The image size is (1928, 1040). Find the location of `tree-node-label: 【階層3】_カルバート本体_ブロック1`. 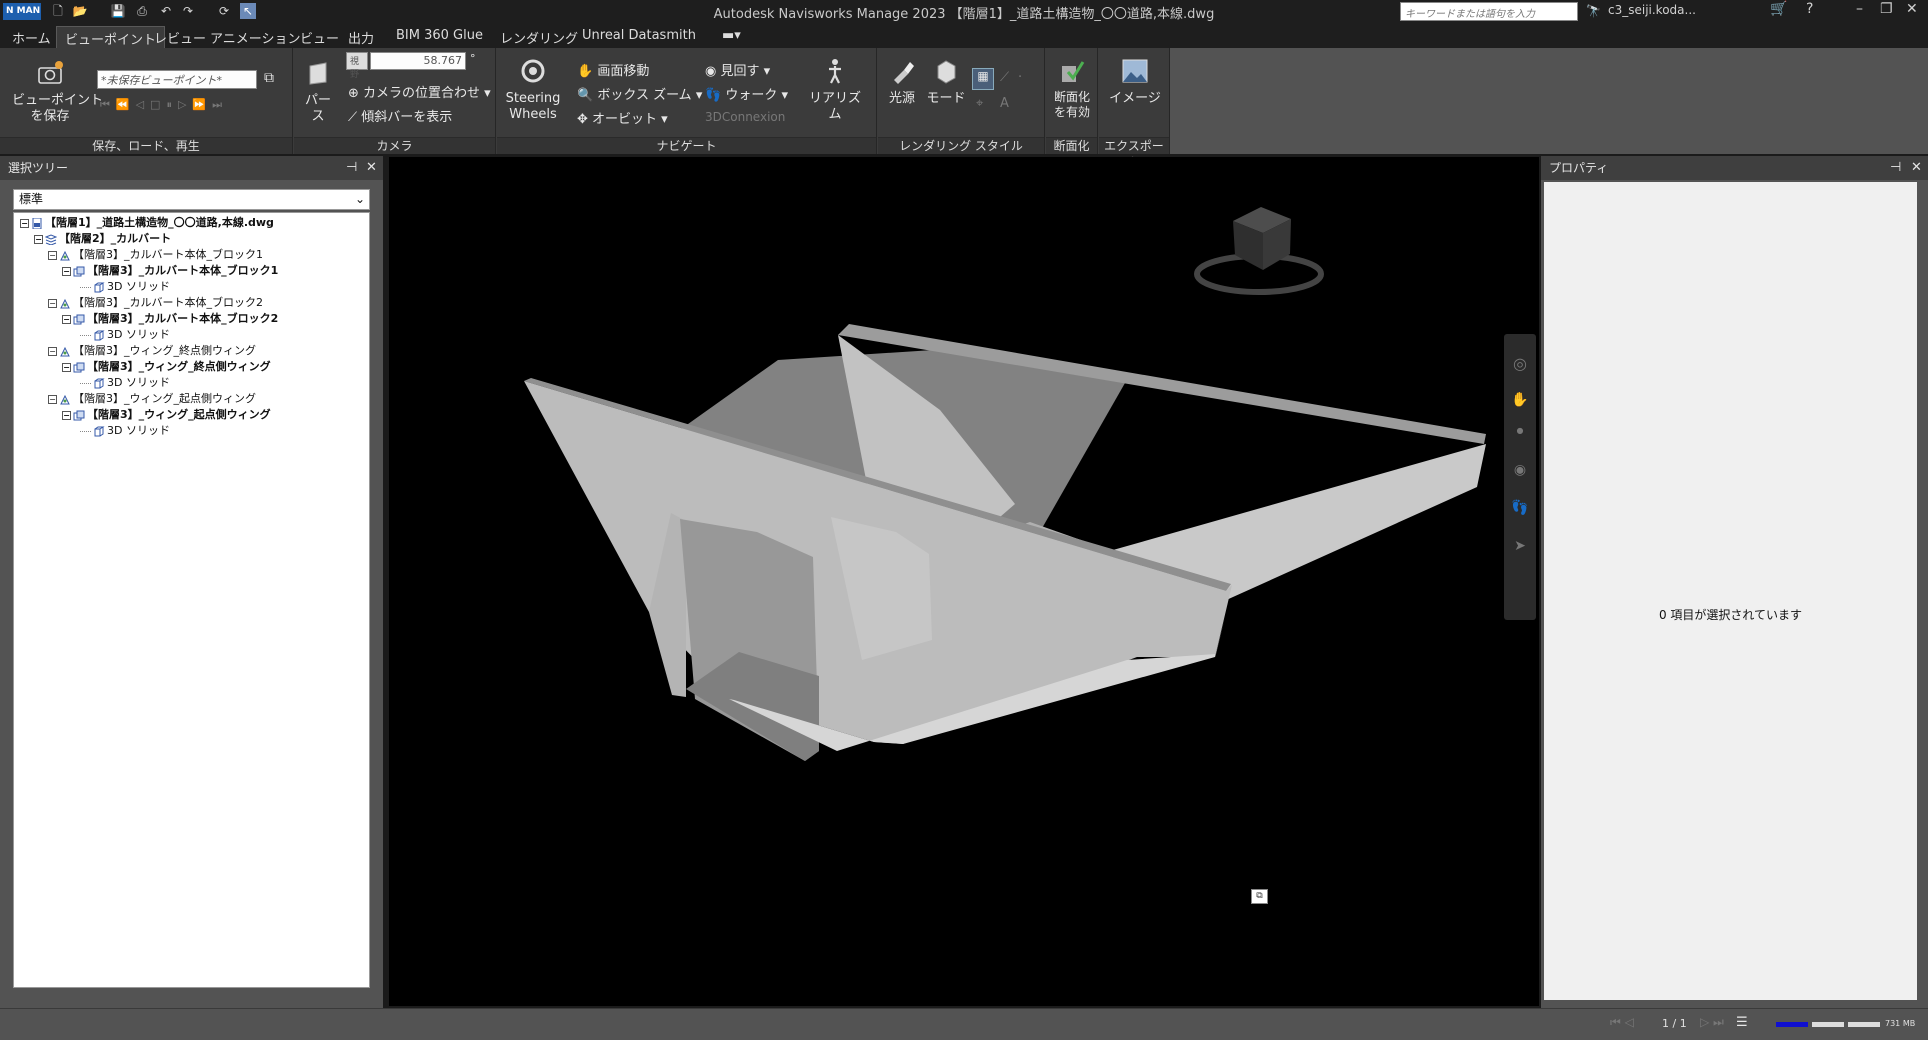

tree-node-label: 【階層3】_カルバート本体_ブロック1 is located at coordinates (183, 270).